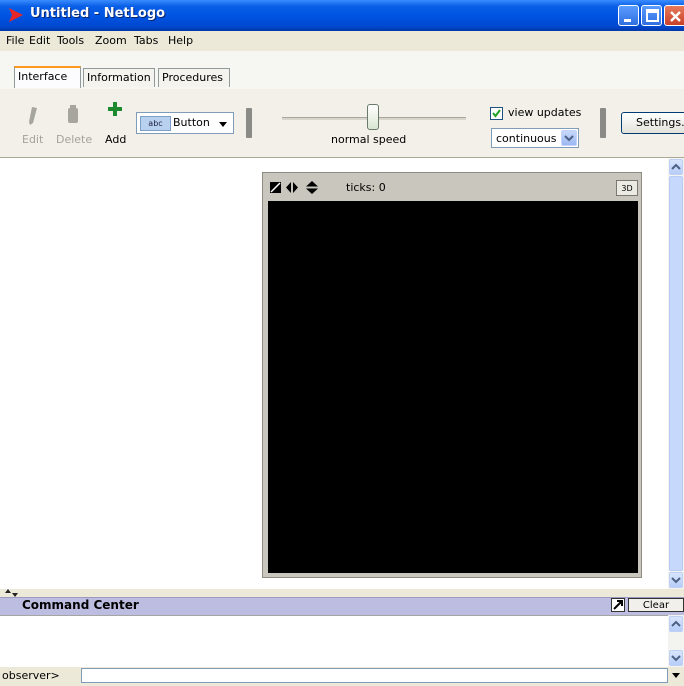 This screenshot has width=684, height=686. I want to click on agent-prompt-label: observer>, so click(31, 675).